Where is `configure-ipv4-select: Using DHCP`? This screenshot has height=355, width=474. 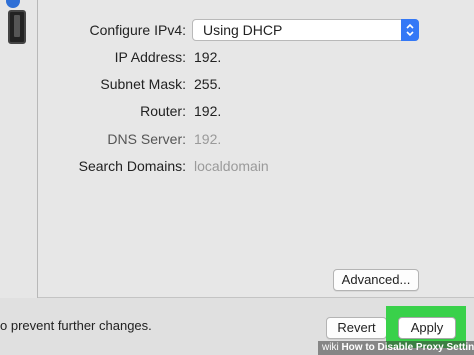
configure-ipv4-select: Using DHCP is located at coordinates (305, 30).